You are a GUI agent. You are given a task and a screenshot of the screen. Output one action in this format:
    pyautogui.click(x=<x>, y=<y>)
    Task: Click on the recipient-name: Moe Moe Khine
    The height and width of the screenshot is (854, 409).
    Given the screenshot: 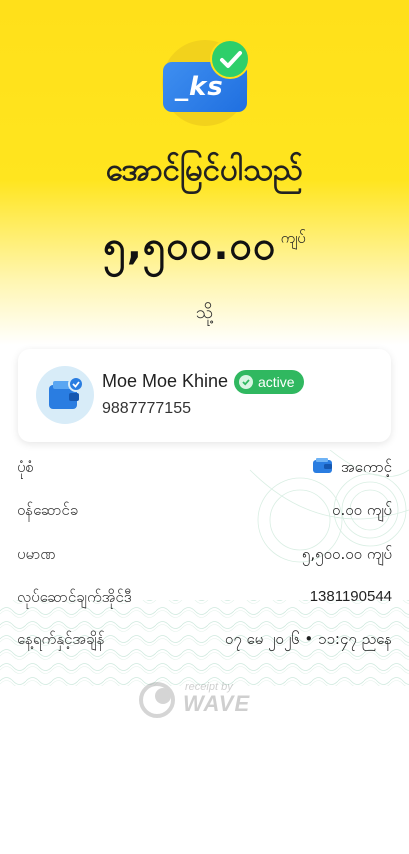 What is the action you would take?
    pyautogui.click(x=165, y=381)
    